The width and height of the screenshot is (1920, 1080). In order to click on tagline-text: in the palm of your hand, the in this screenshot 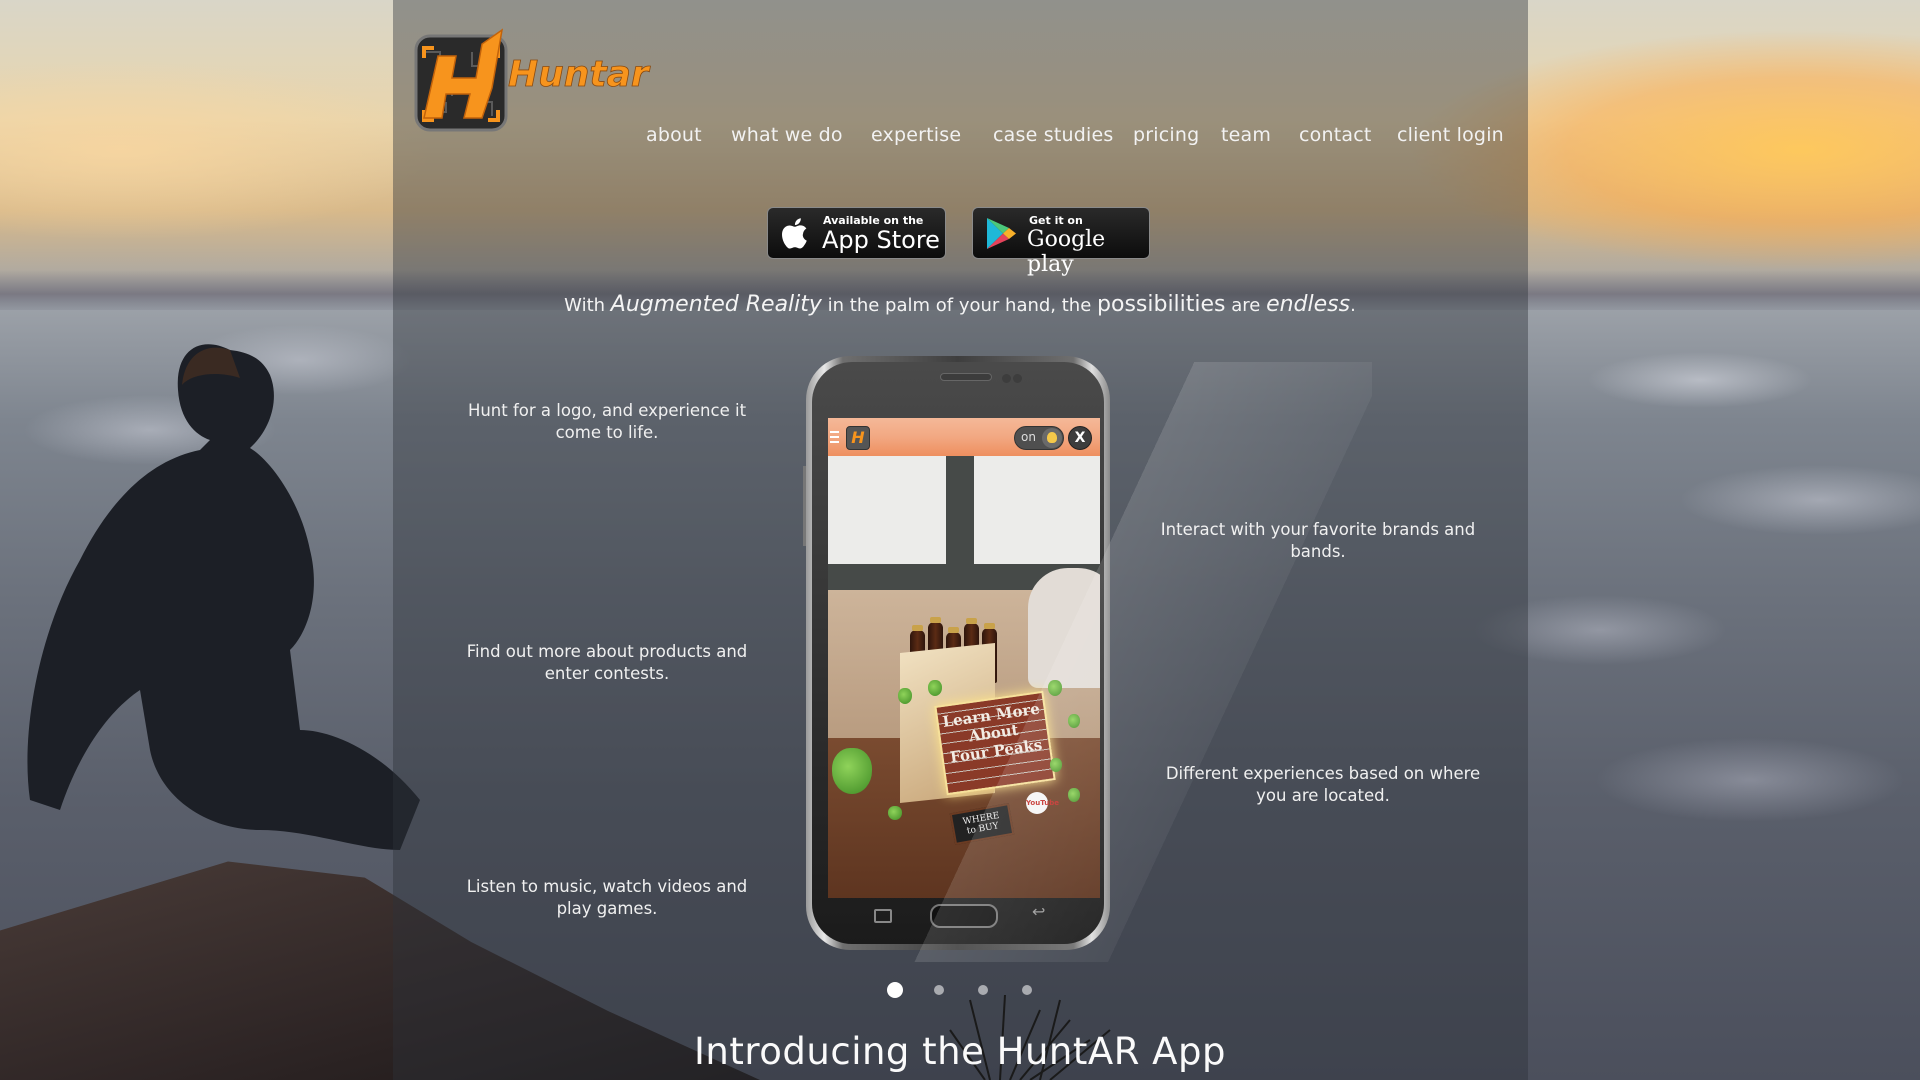, I will do `click(959, 305)`.